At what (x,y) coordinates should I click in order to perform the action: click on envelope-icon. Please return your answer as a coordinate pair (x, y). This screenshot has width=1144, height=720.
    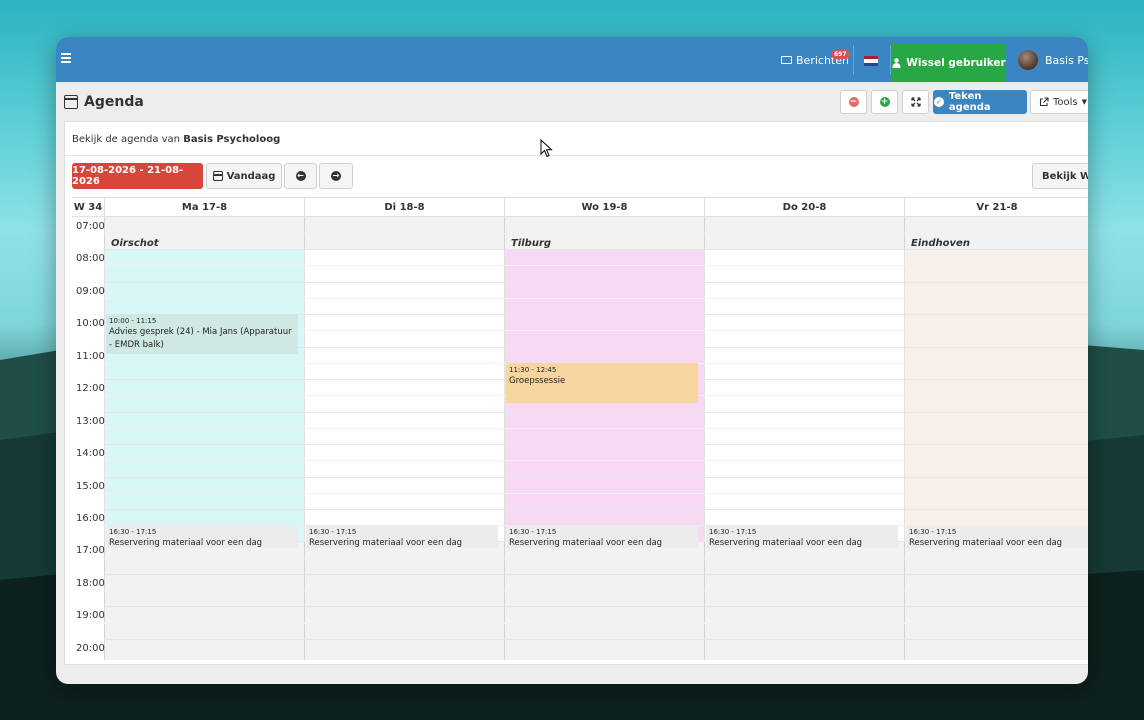
    Looking at the image, I should click on (786, 60).